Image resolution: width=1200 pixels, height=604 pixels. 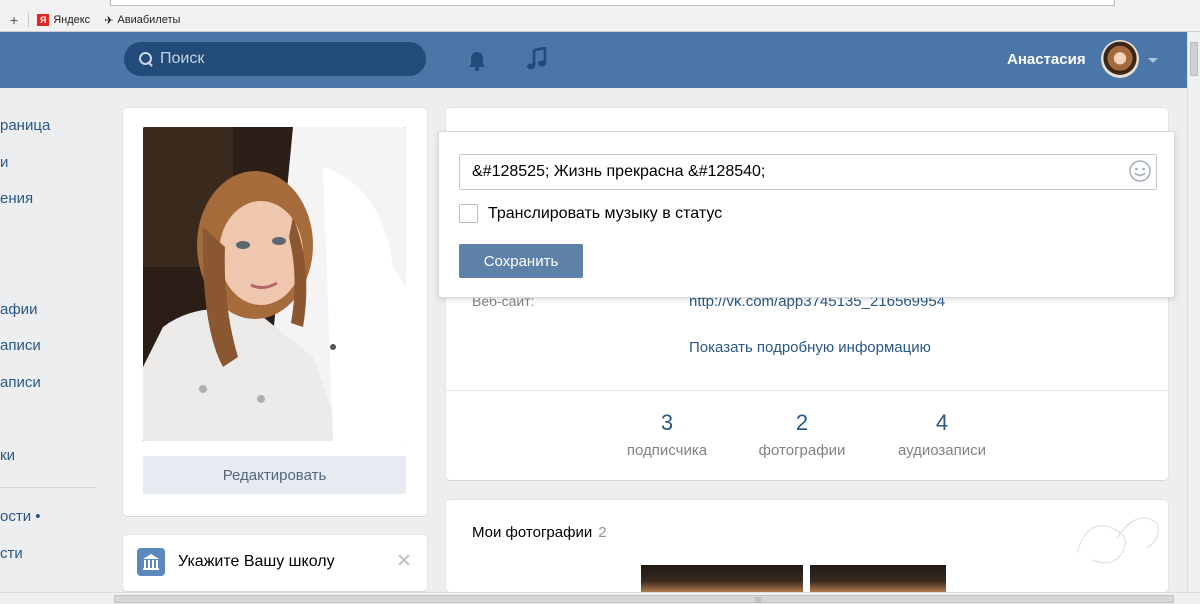 I want to click on bookmark-label: Яндекс, so click(x=72, y=20).